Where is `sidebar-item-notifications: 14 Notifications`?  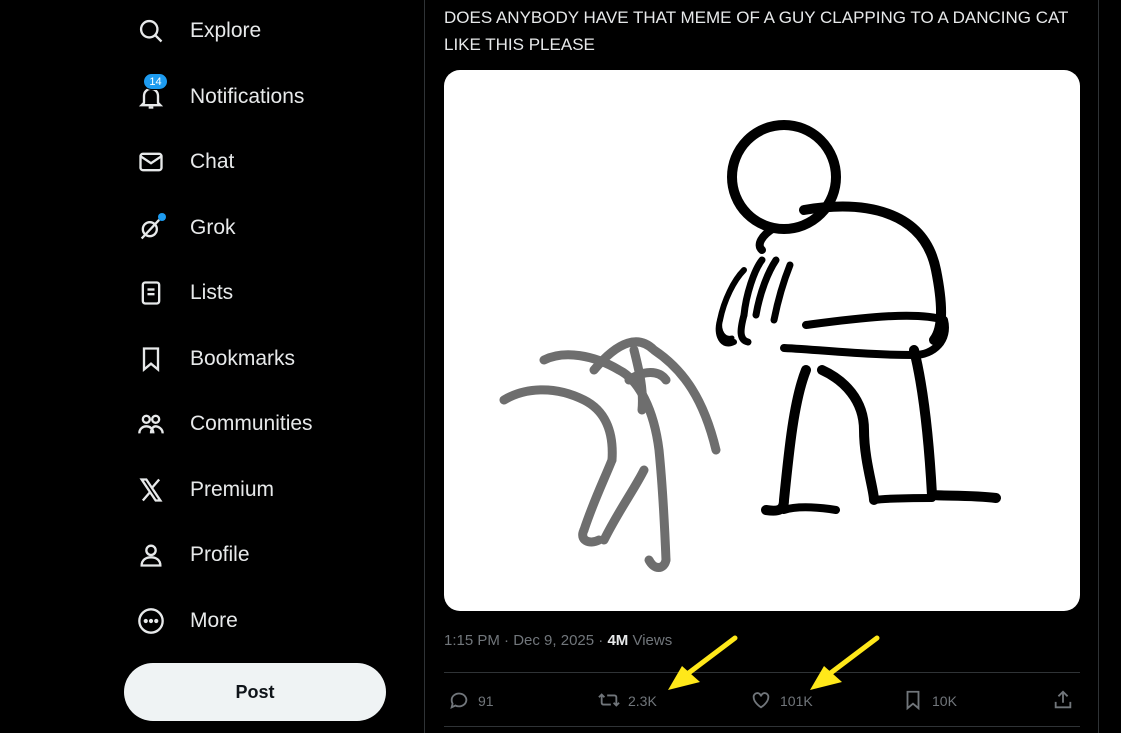 sidebar-item-notifications: 14 Notifications is located at coordinates (214, 97).